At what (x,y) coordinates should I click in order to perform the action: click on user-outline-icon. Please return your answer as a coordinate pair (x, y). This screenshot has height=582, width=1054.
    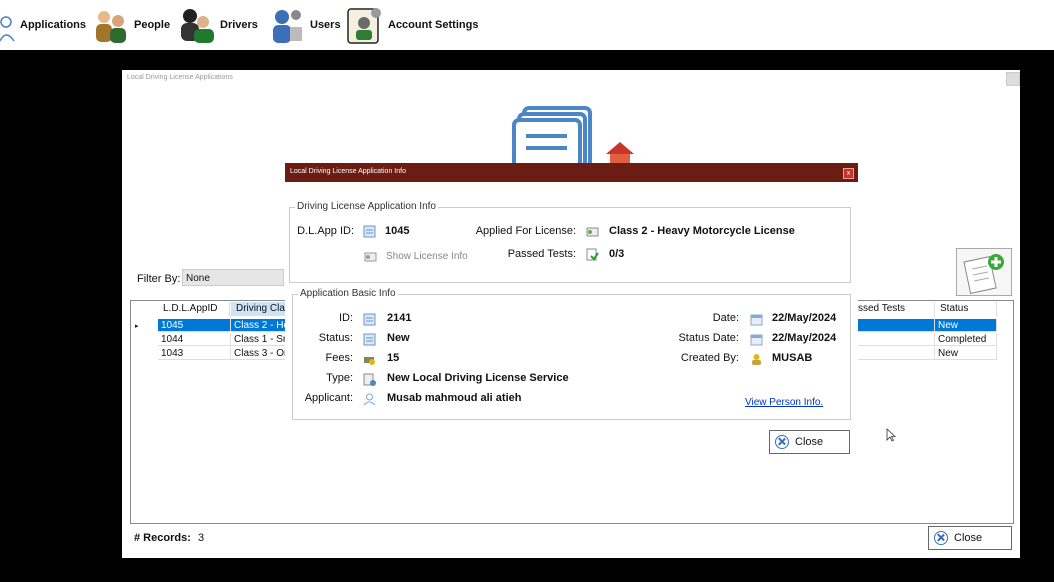
    Looking at the image, I should click on (7, 29).